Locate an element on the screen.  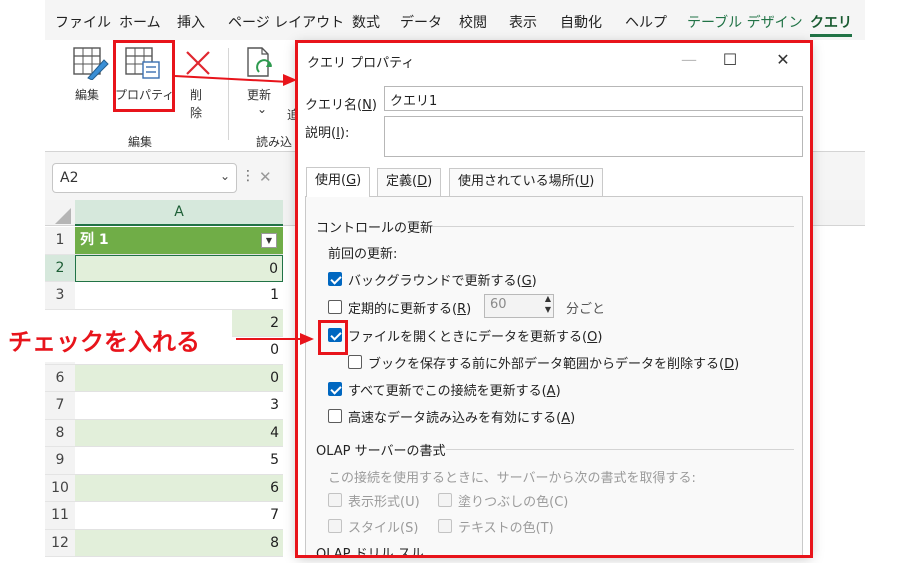
cancel-formula-icon: ✕ is located at coordinates (265, 177).